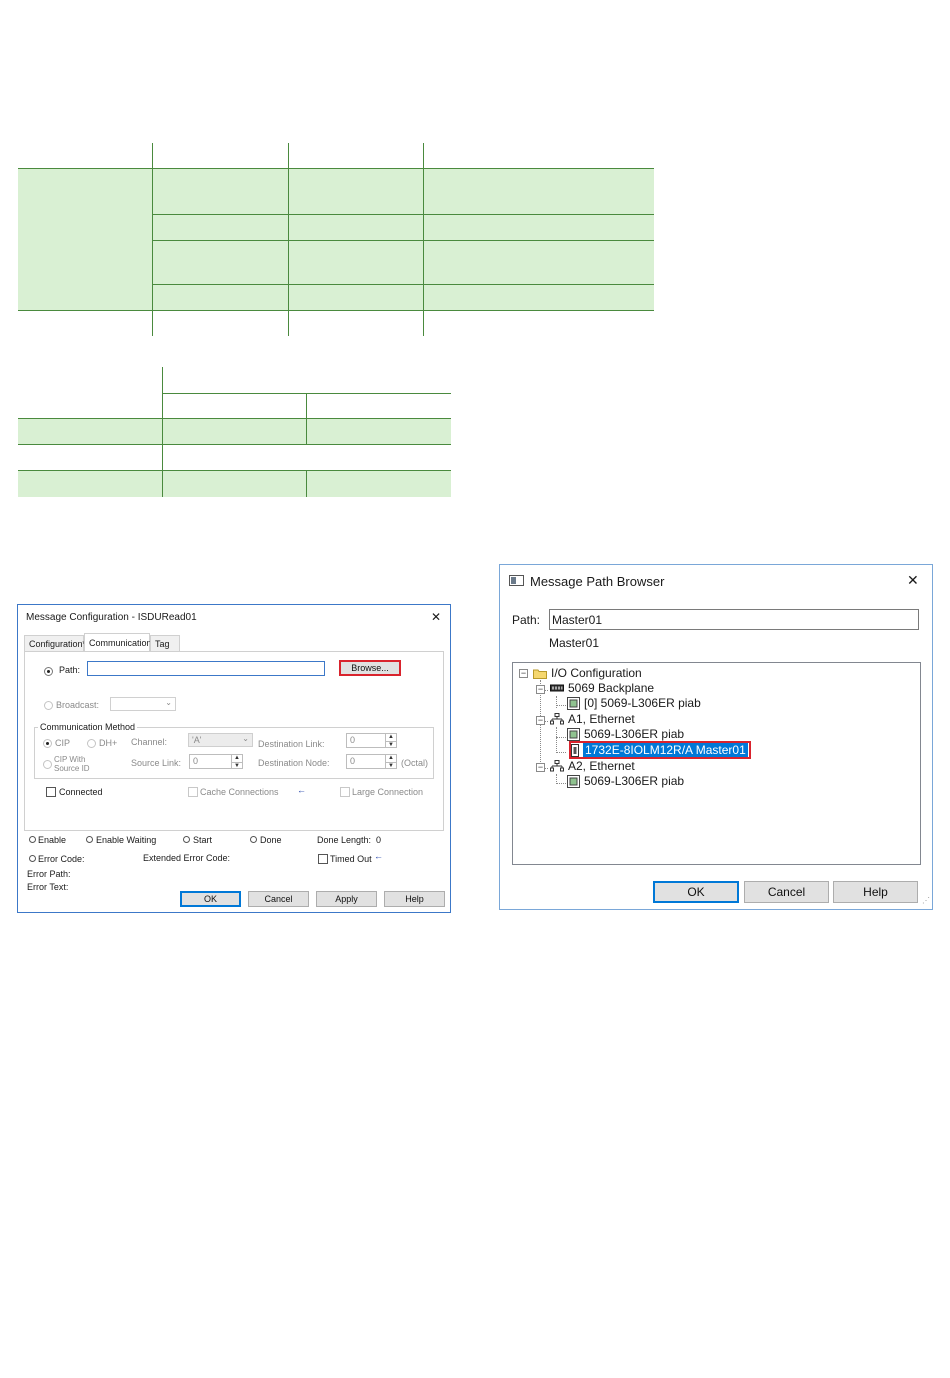 This screenshot has height=1378, width=950. Describe the element at coordinates (634, 703) in the screenshot. I see `tree-item-backplane-controller: [0] 5069-L306ER piab` at that location.